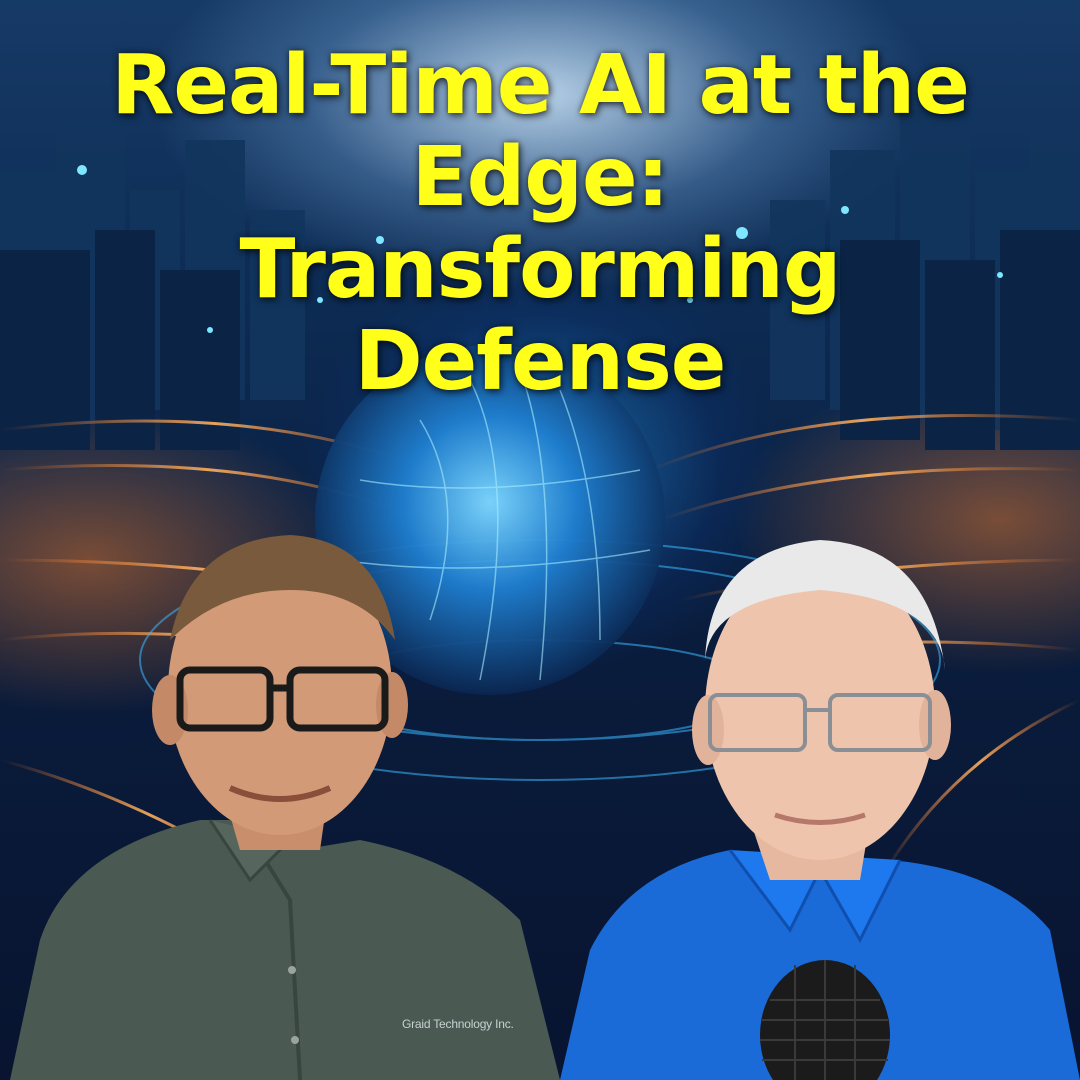  Describe the element at coordinates (825, 1020) in the screenshot. I see `microphone` at that location.